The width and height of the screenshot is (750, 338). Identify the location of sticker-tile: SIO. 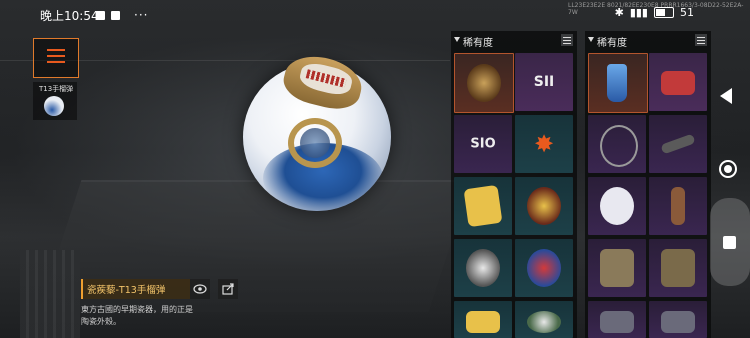
(483, 144).